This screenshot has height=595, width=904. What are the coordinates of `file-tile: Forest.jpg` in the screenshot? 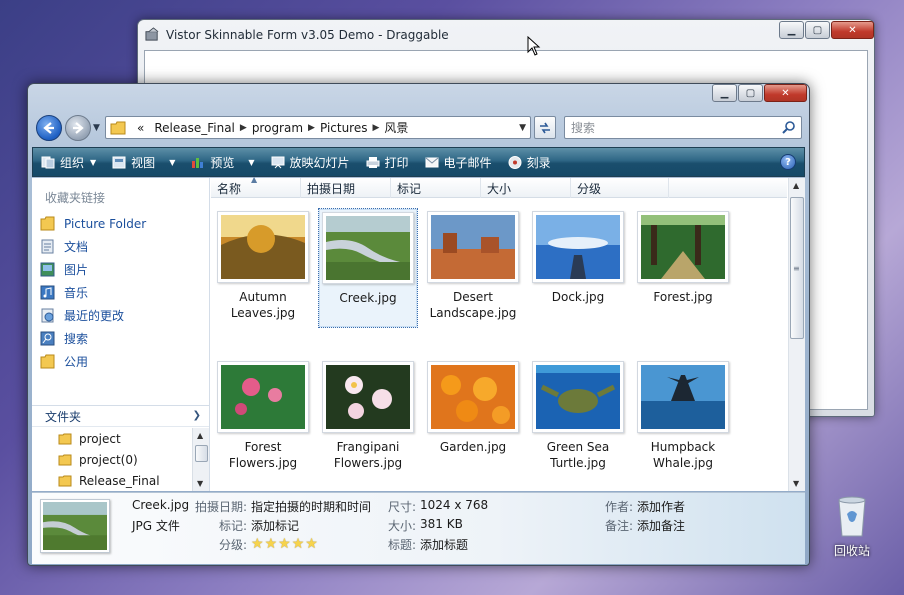 It's located at (683, 268).